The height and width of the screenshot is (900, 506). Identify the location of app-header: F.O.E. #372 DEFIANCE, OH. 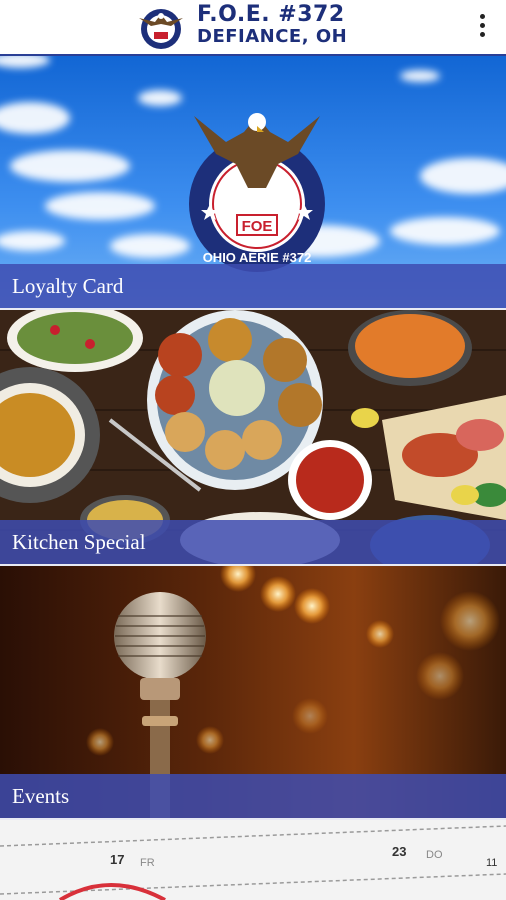
(253, 27).